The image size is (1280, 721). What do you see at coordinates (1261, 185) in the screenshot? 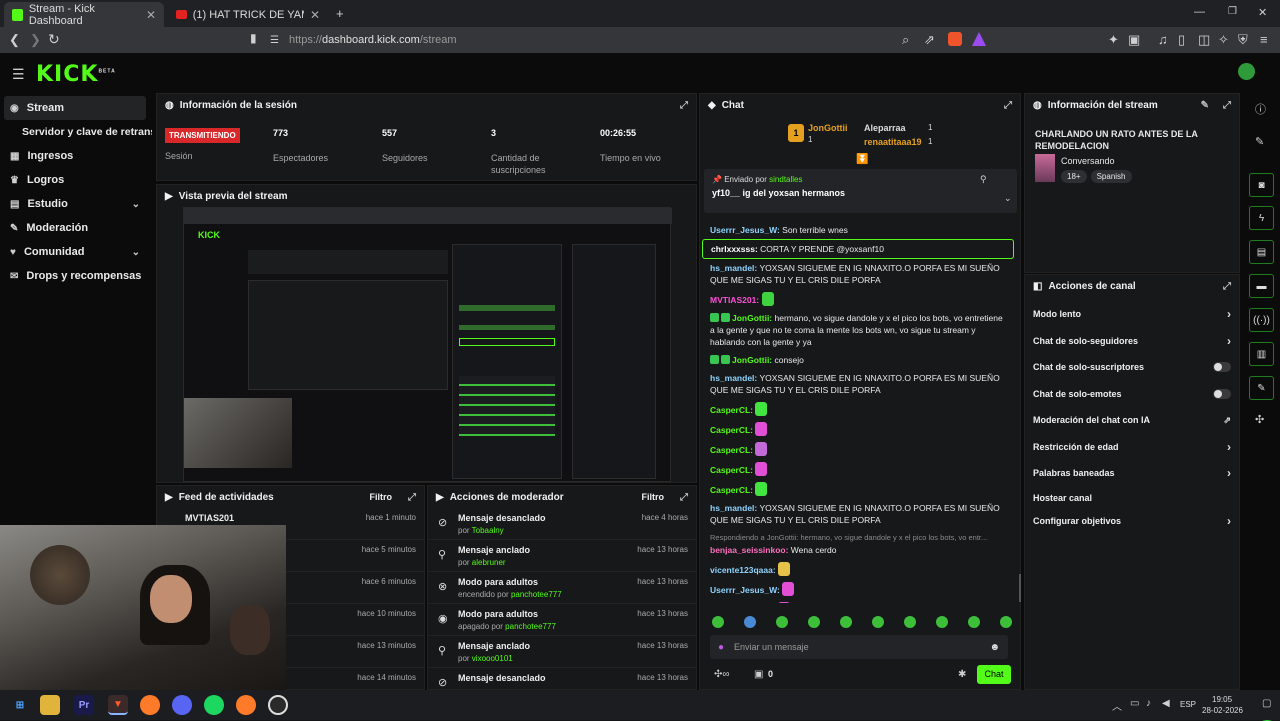
I see `camera-icon: ◙` at bounding box center [1261, 185].